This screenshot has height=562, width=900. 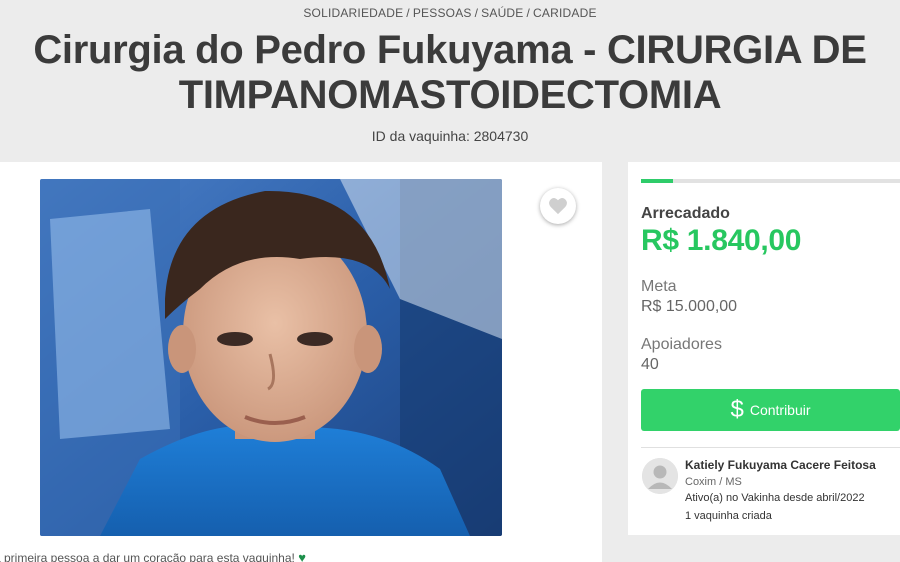 I want to click on progress-bar, so click(x=770, y=181).